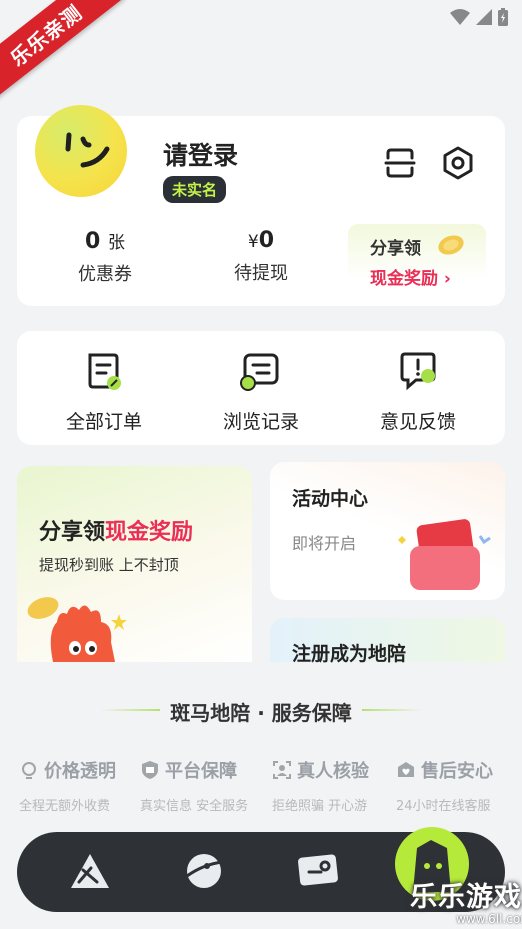 The height and width of the screenshot is (929, 522). I want to click on feature-platform-title: 平台保障, so click(201, 771).